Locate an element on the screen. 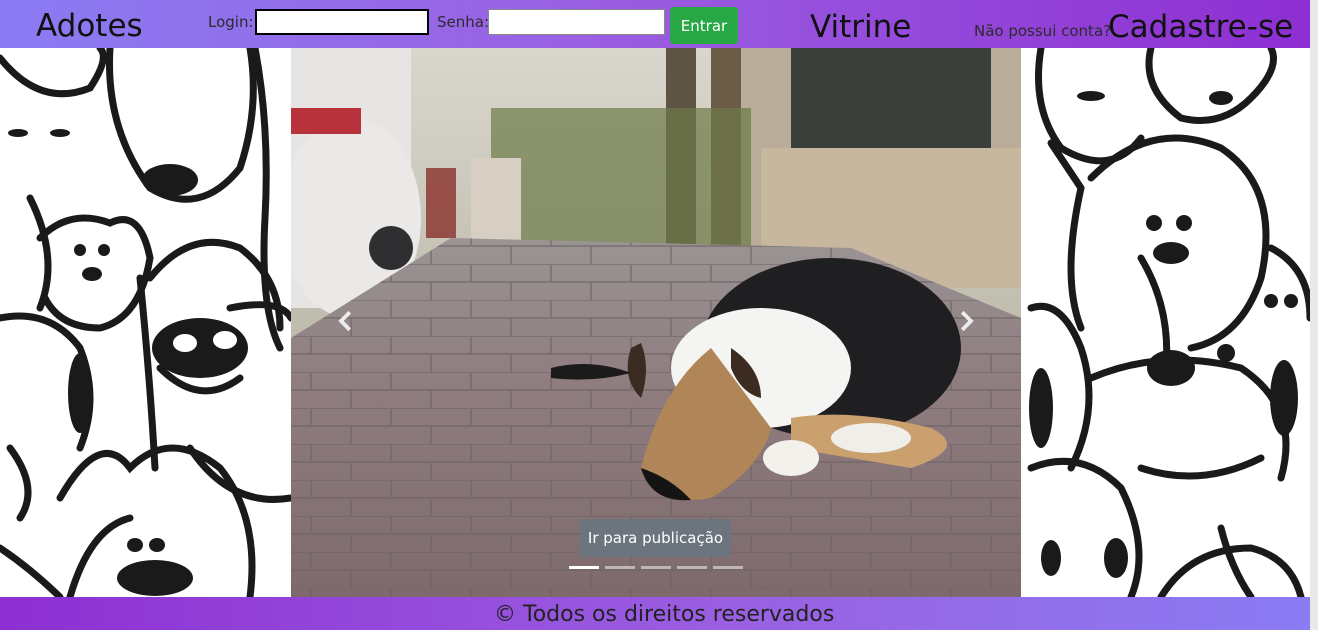  page-scrollbar is located at coordinates (1314, 315).